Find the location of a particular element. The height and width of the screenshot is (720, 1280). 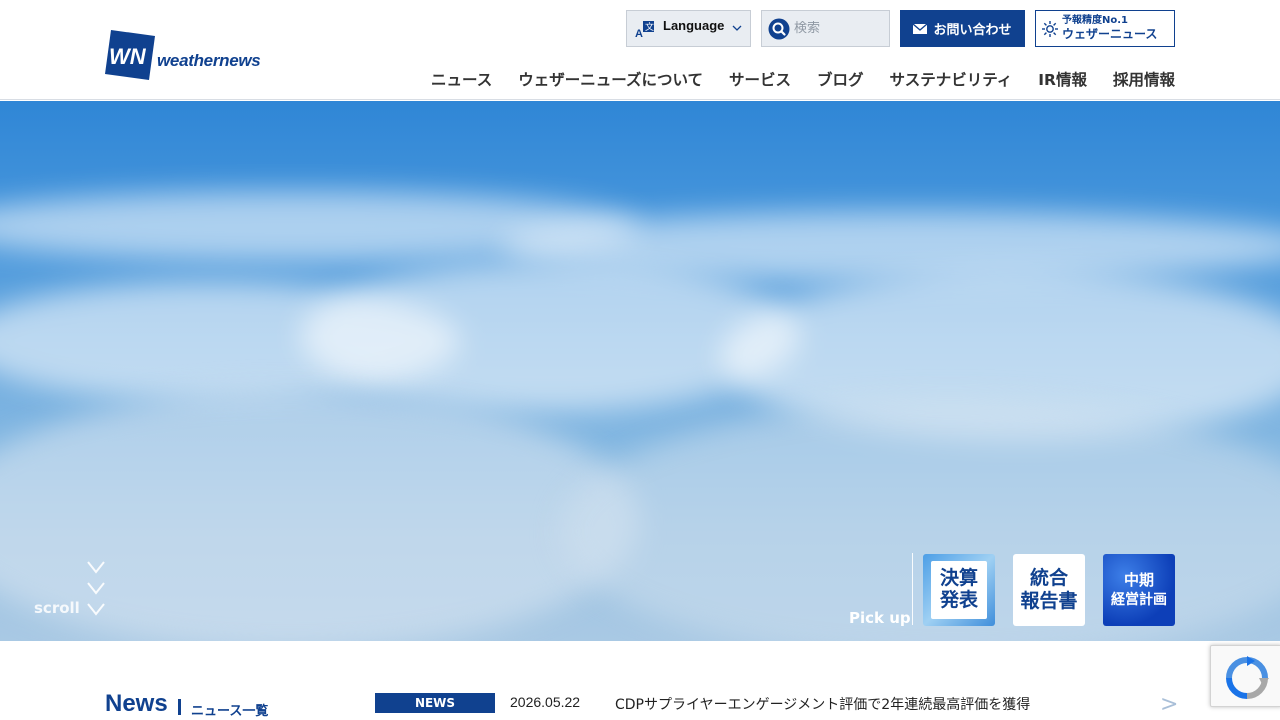

badge-text: 予報精度No.1 ウェザーニュース is located at coordinates (1110, 28).